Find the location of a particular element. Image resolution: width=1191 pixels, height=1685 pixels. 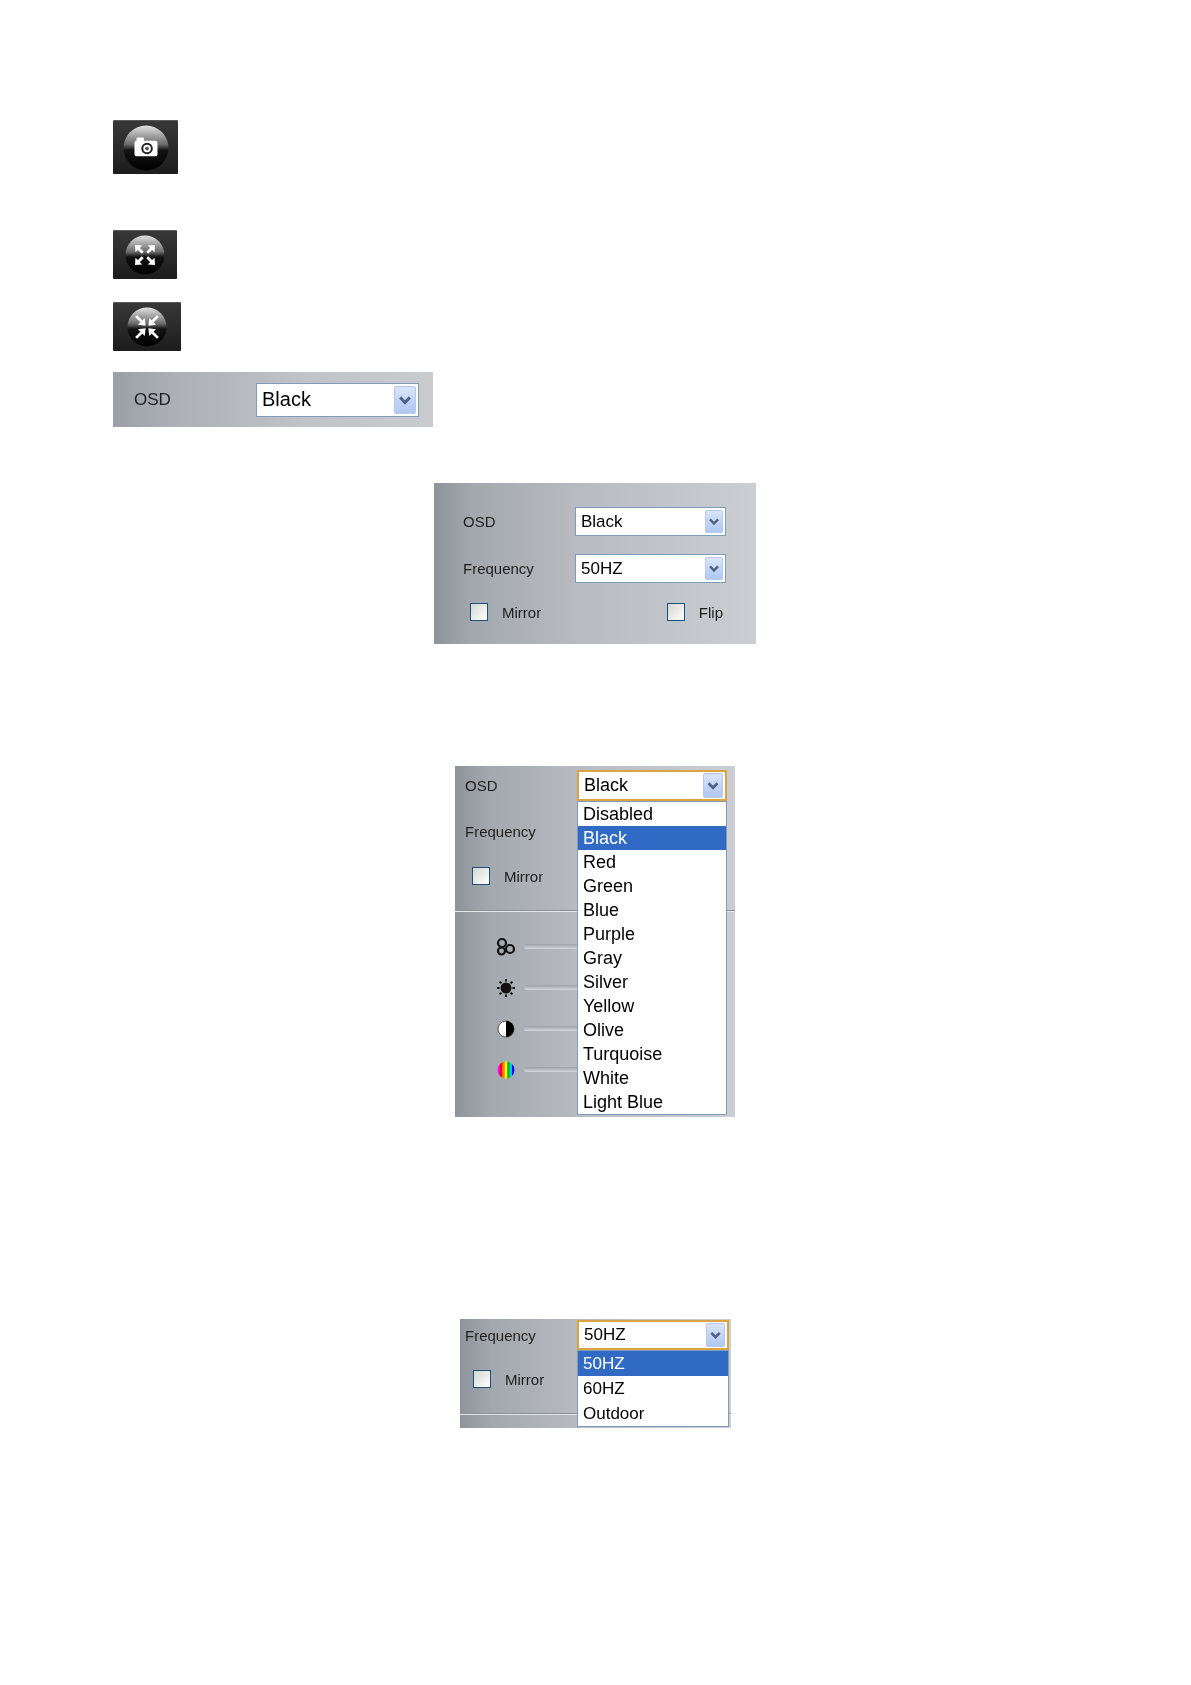

camera-button is located at coordinates (145, 147).